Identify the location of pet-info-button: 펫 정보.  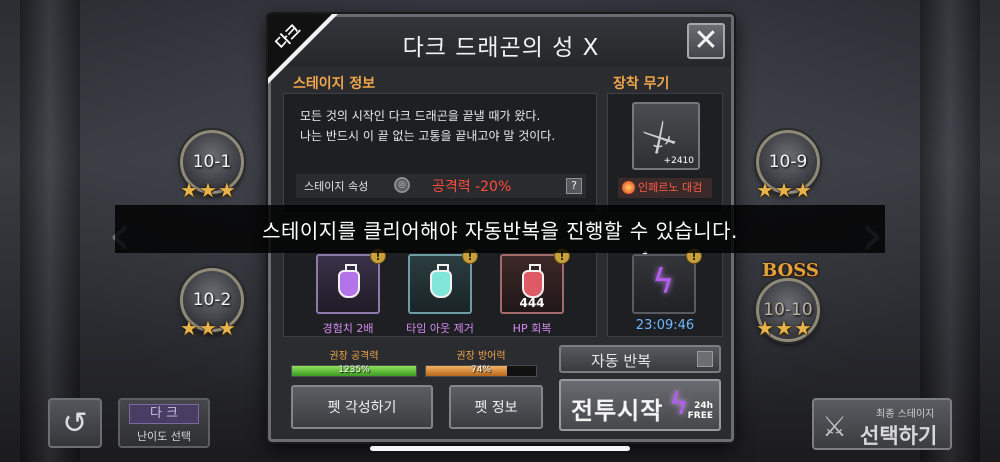
(496, 407).